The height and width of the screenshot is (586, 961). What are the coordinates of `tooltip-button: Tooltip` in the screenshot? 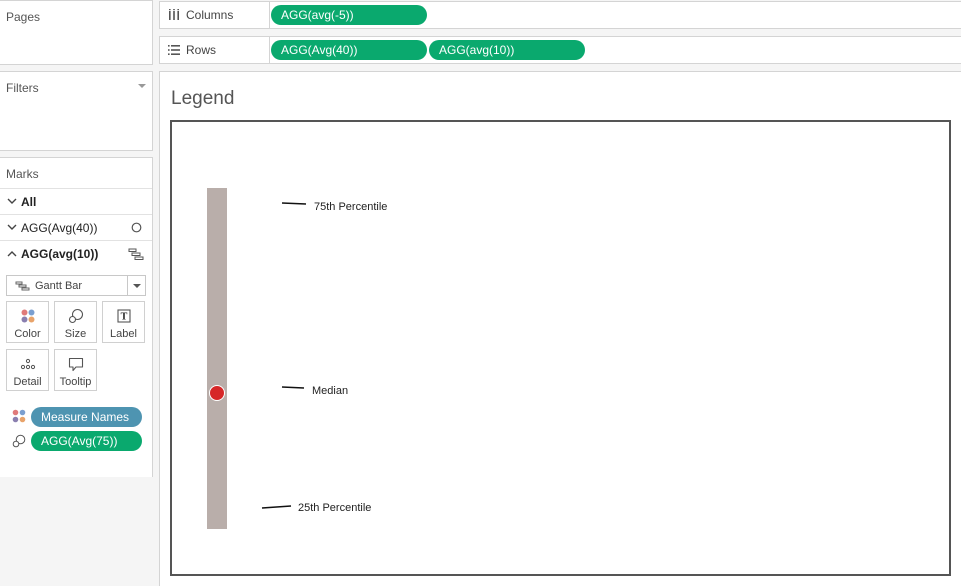 It's located at (75, 370).